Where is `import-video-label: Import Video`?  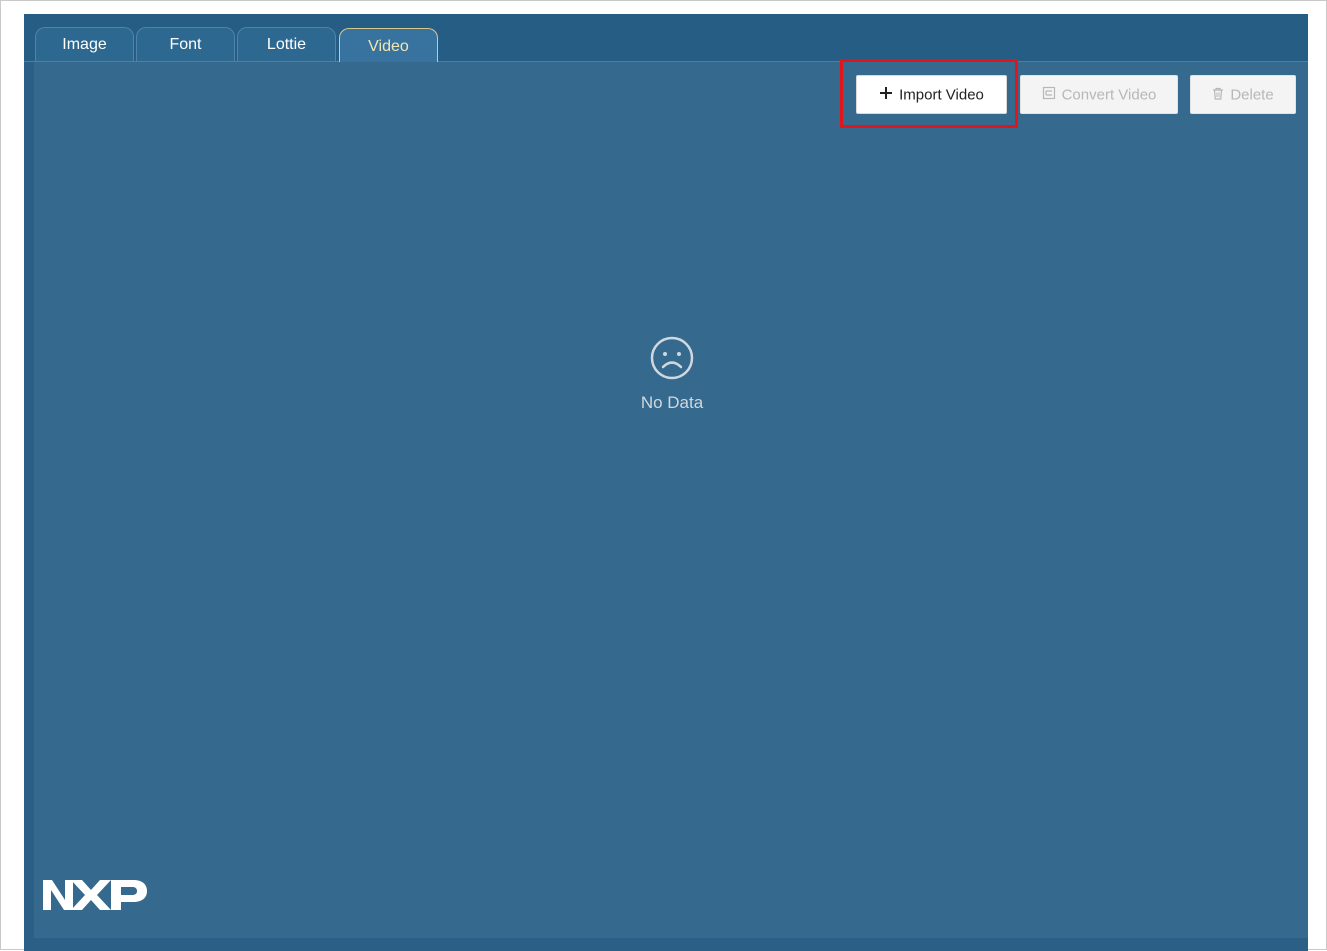
import-video-label: Import Video is located at coordinates (941, 95).